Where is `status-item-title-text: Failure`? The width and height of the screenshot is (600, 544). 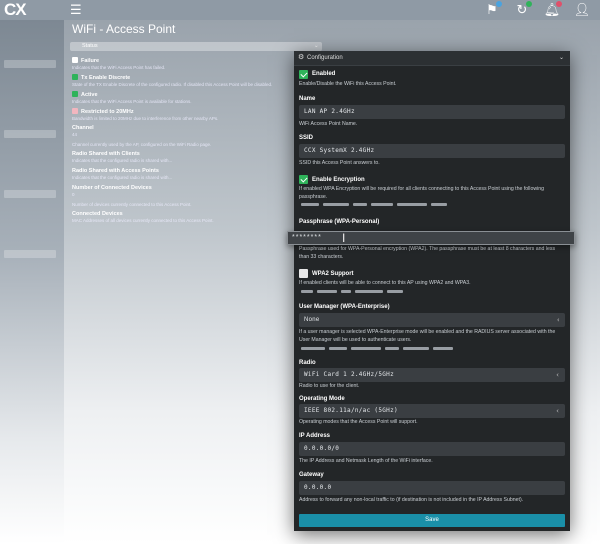
status-item-title-text: Failure is located at coordinates (90, 61).